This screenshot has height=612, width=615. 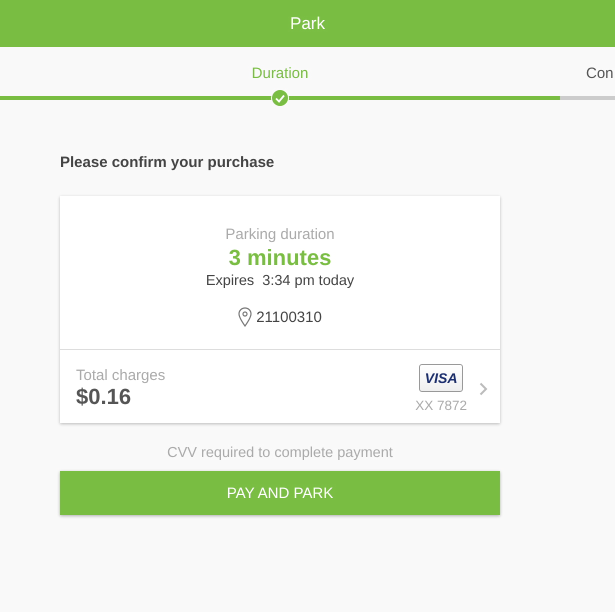 What do you see at coordinates (483, 389) in the screenshot?
I see `chevron-right-icon` at bounding box center [483, 389].